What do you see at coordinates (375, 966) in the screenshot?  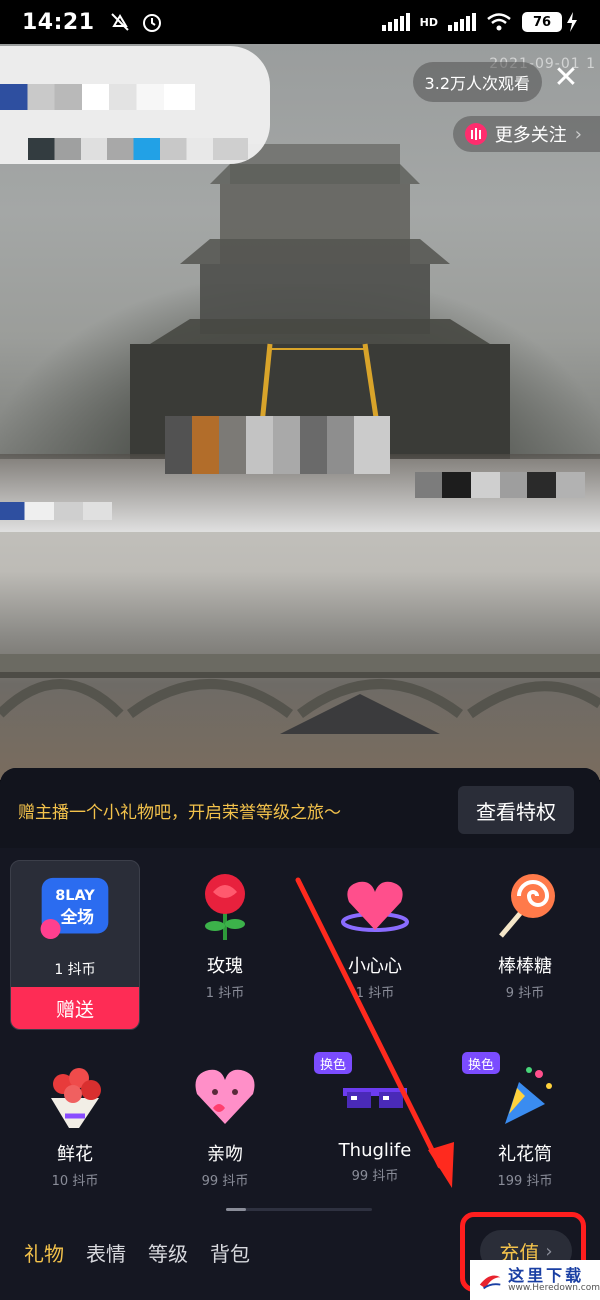 I see `gift-name: 小心心` at bounding box center [375, 966].